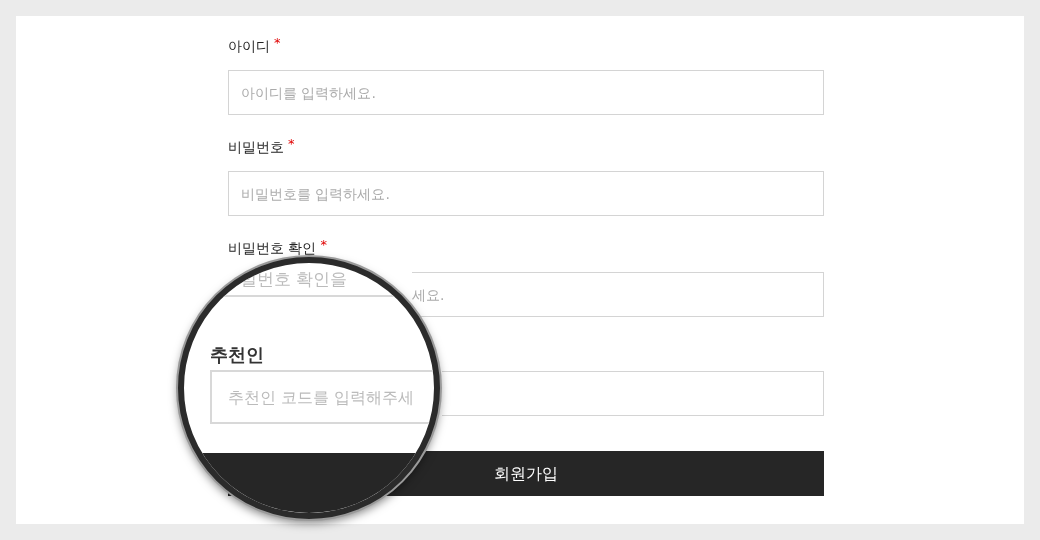 The image size is (1040, 540). Describe the element at coordinates (526, 193) in the screenshot. I see `input-field: 비밀번호를 입력하세요.` at that location.